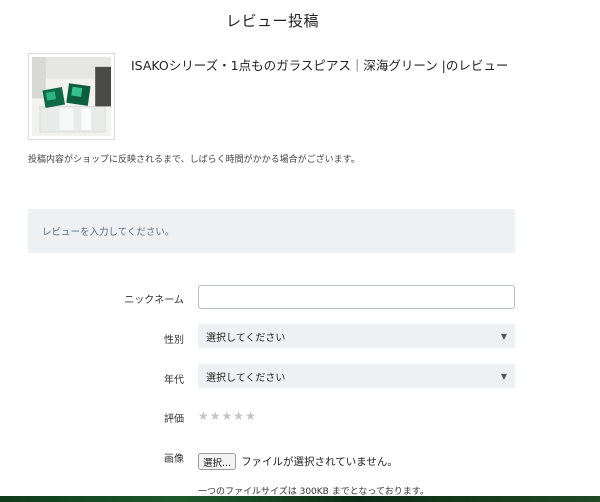  I want to click on gender-select: 選択してください ▼, so click(356, 336).